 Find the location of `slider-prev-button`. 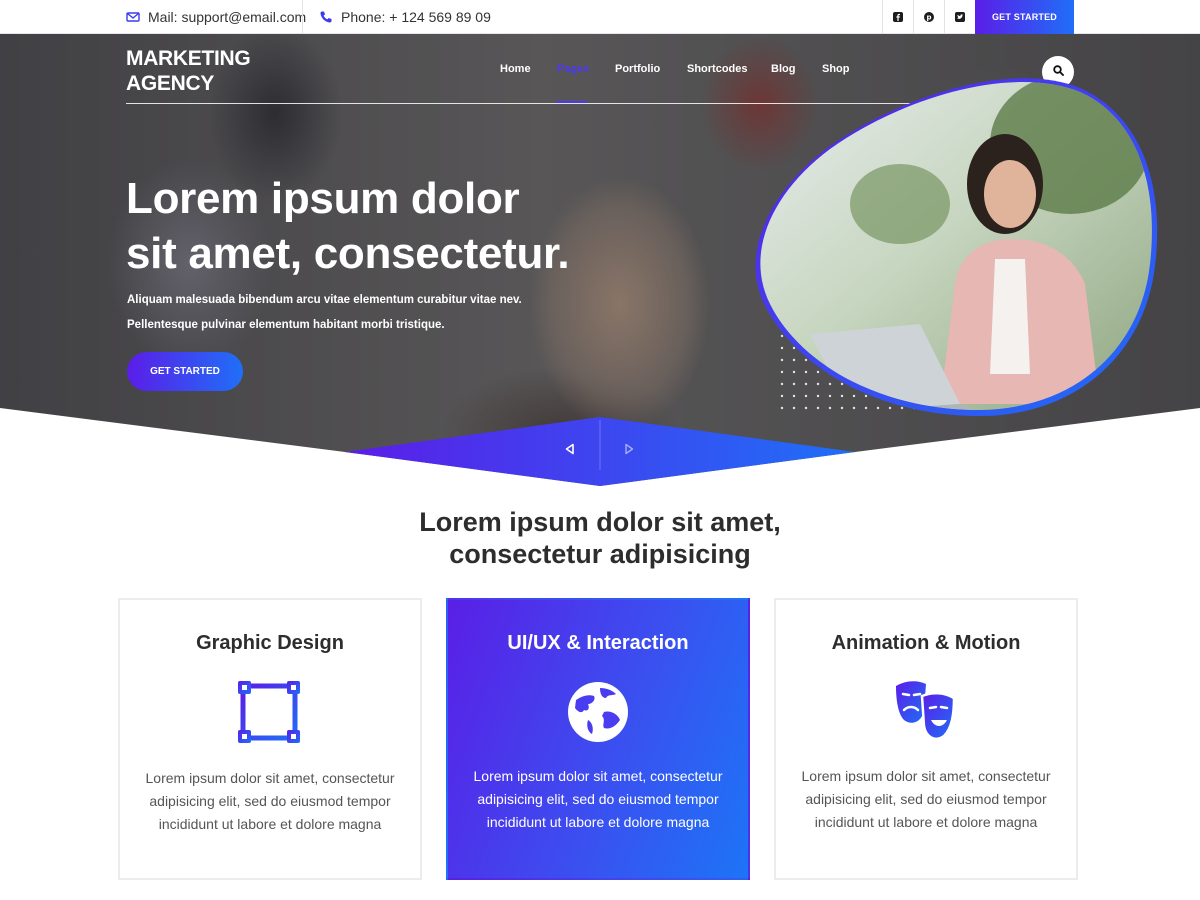

slider-prev-button is located at coordinates (570, 451).